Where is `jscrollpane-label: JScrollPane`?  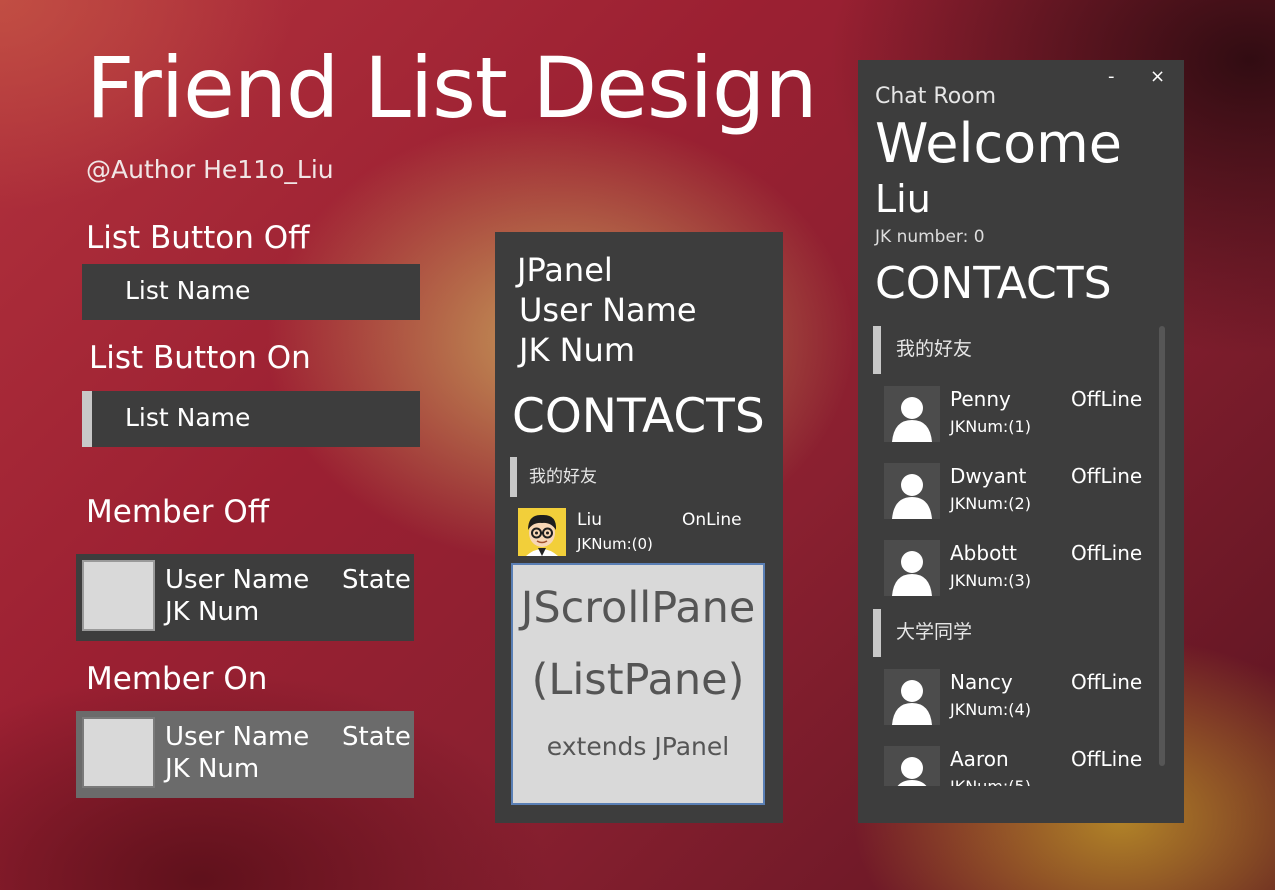 jscrollpane-label: JScrollPane is located at coordinates (638, 608).